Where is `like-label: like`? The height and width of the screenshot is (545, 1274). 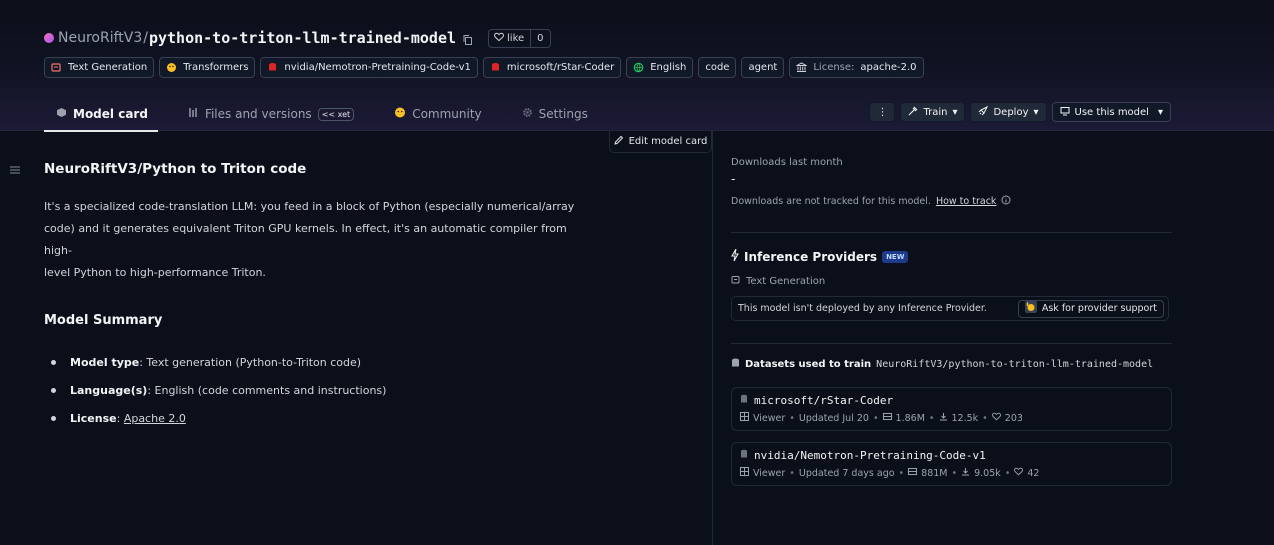 like-label: like is located at coordinates (516, 38).